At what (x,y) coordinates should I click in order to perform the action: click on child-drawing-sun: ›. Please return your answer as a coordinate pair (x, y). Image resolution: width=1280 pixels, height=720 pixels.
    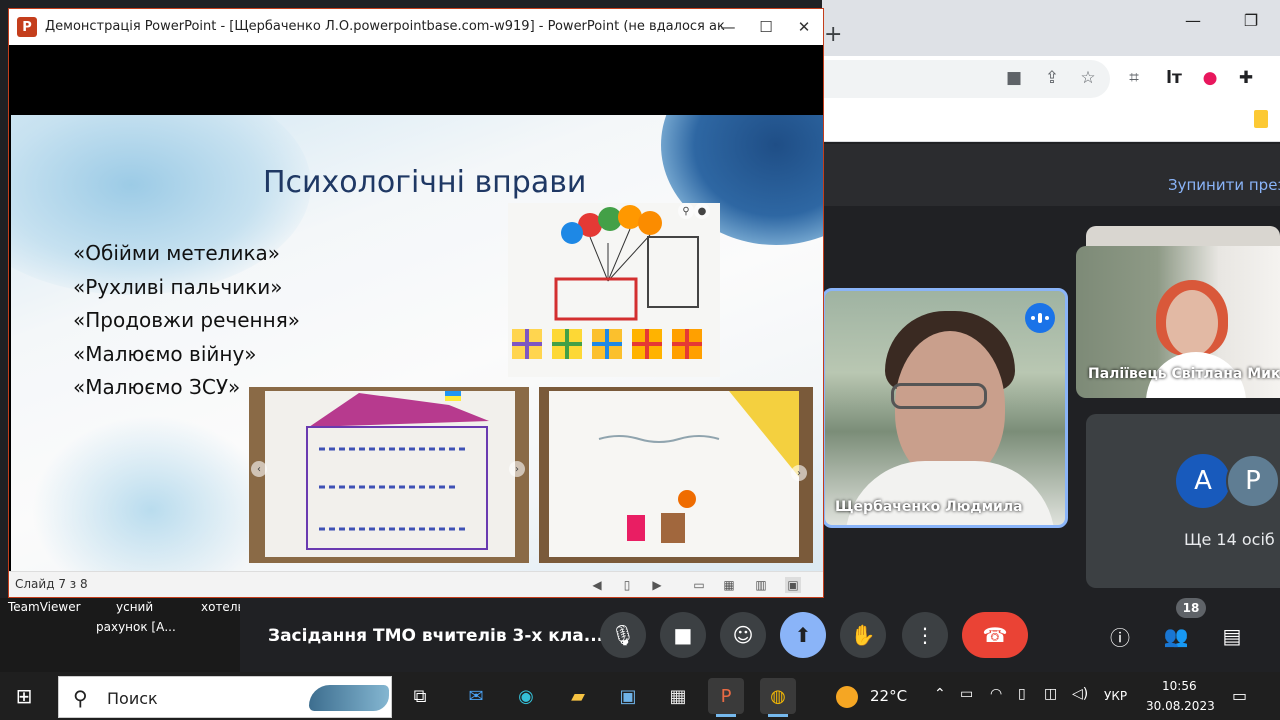
    Looking at the image, I should click on (676, 475).